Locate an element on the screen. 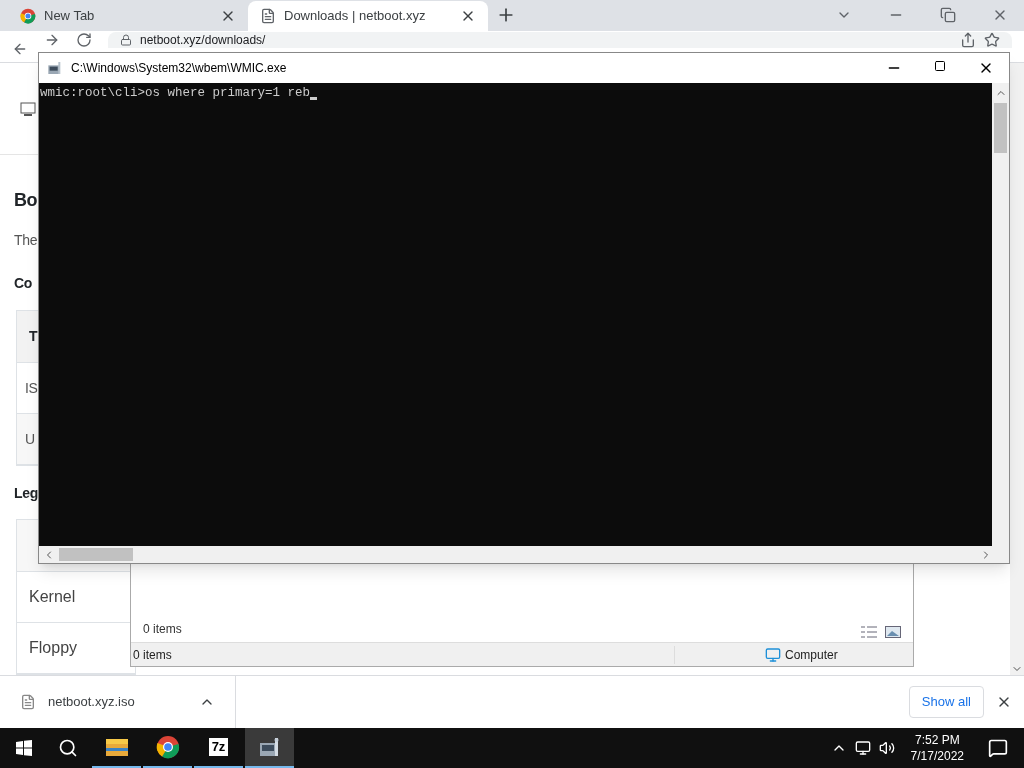 The image size is (1024, 768). lock-icon is located at coordinates (126, 39).